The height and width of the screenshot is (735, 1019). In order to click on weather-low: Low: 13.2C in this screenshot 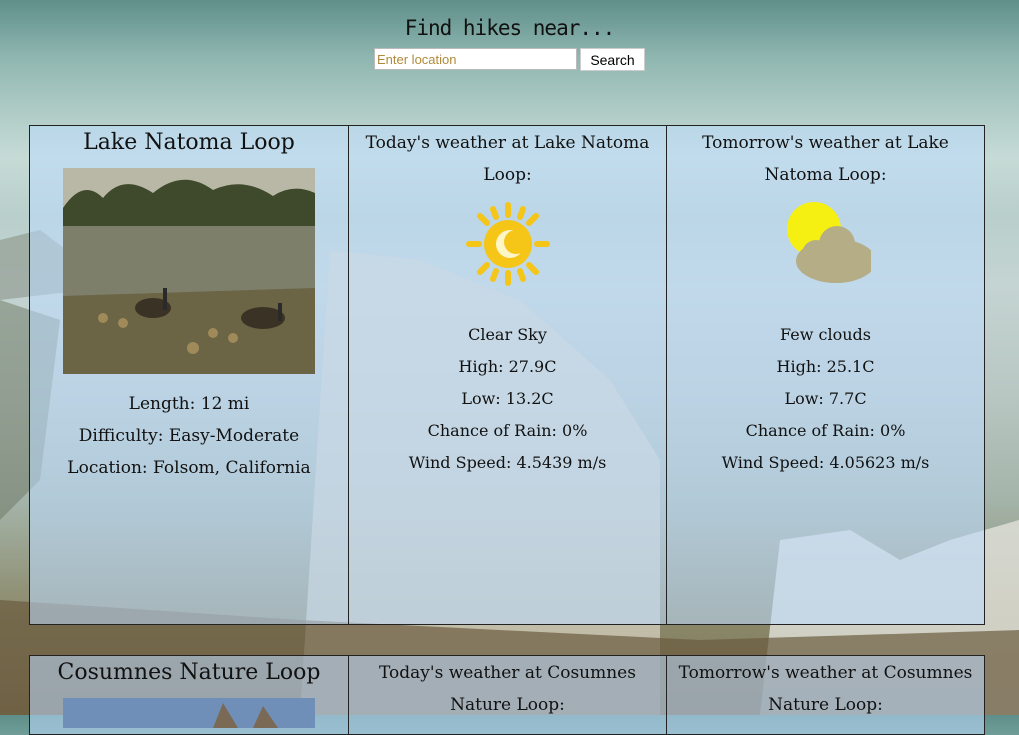, I will do `click(507, 398)`.